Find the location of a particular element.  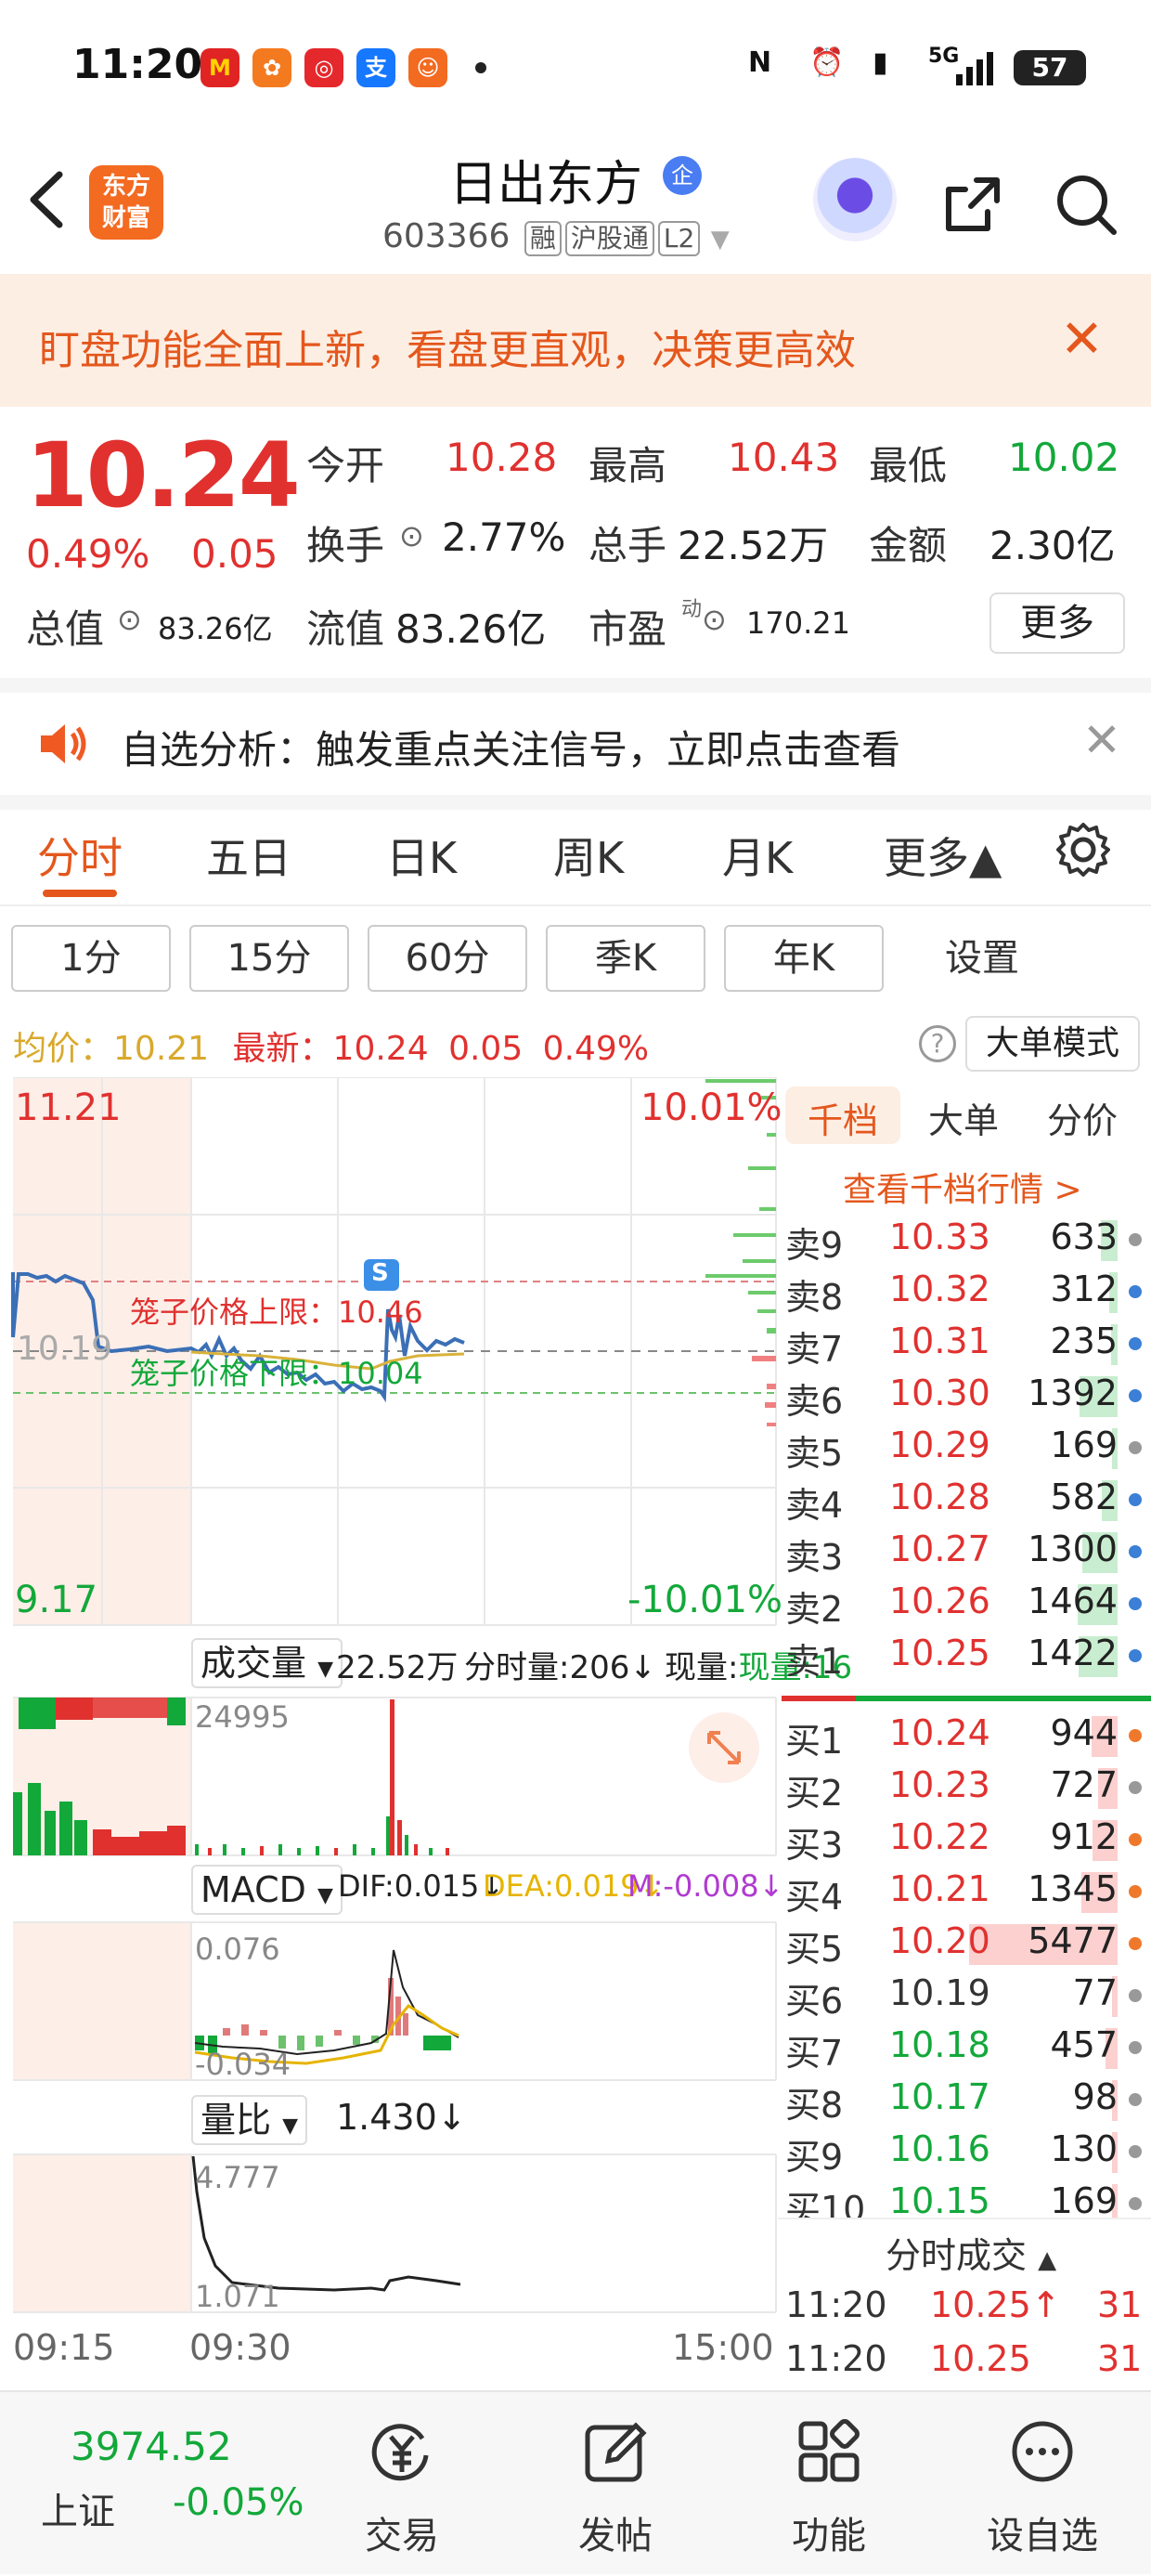

ask-row: 卖2 10.26 1464 is located at coordinates (964, 1603).